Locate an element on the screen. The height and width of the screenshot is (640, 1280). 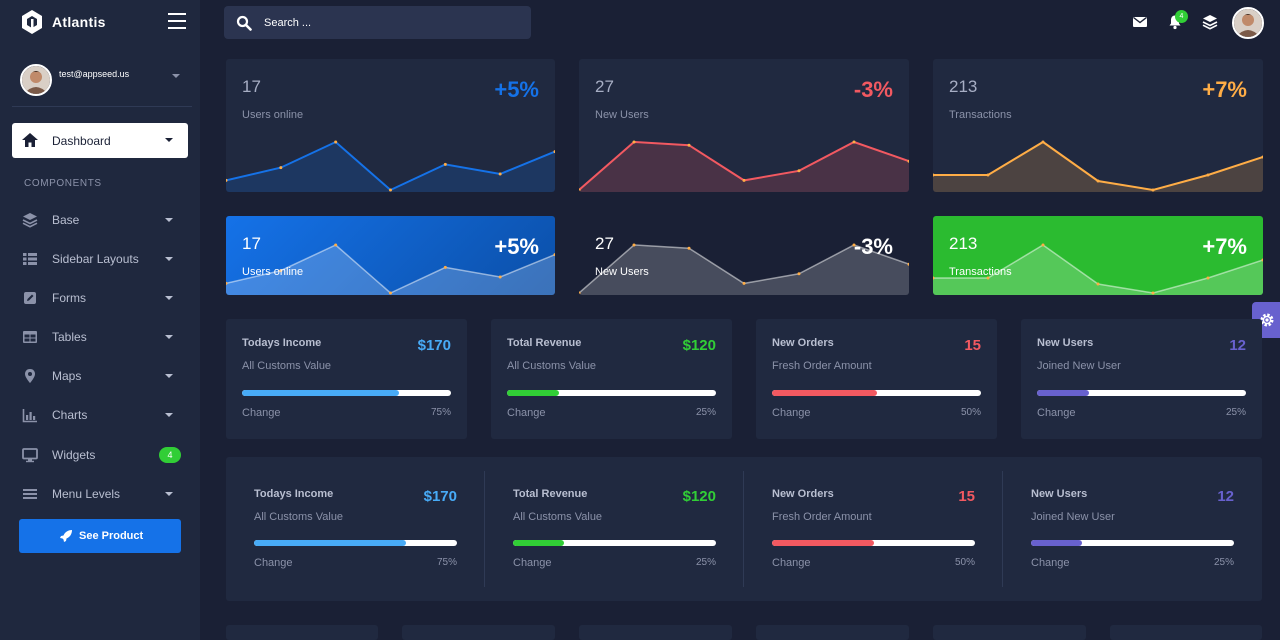
sparkline-area is located at coordinates (1098, 167).